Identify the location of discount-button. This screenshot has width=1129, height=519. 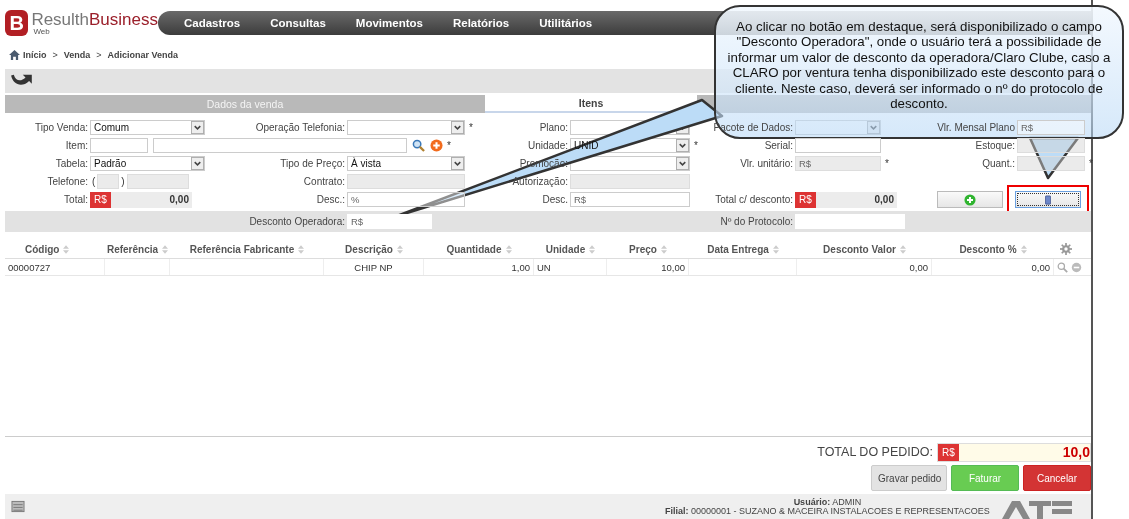
(1048, 199).